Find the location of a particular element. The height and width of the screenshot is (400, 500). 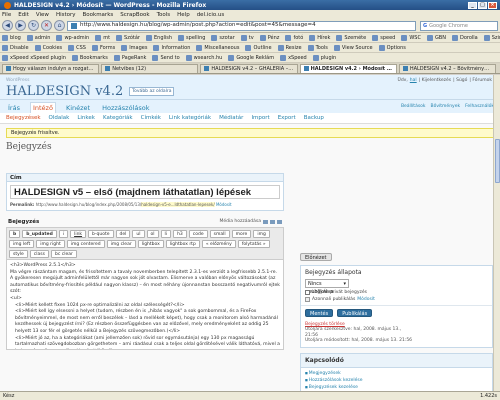

quicktag-button: bc clear is located at coordinates (63, 254).